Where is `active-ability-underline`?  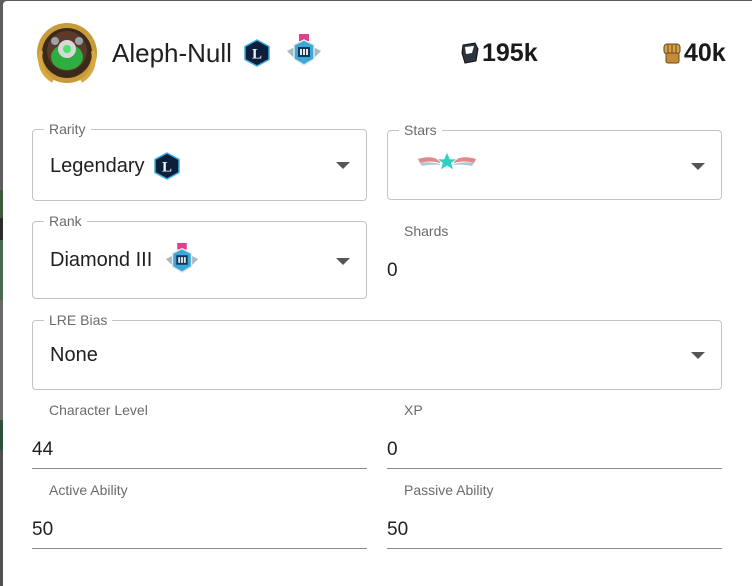 active-ability-underline is located at coordinates (199, 548).